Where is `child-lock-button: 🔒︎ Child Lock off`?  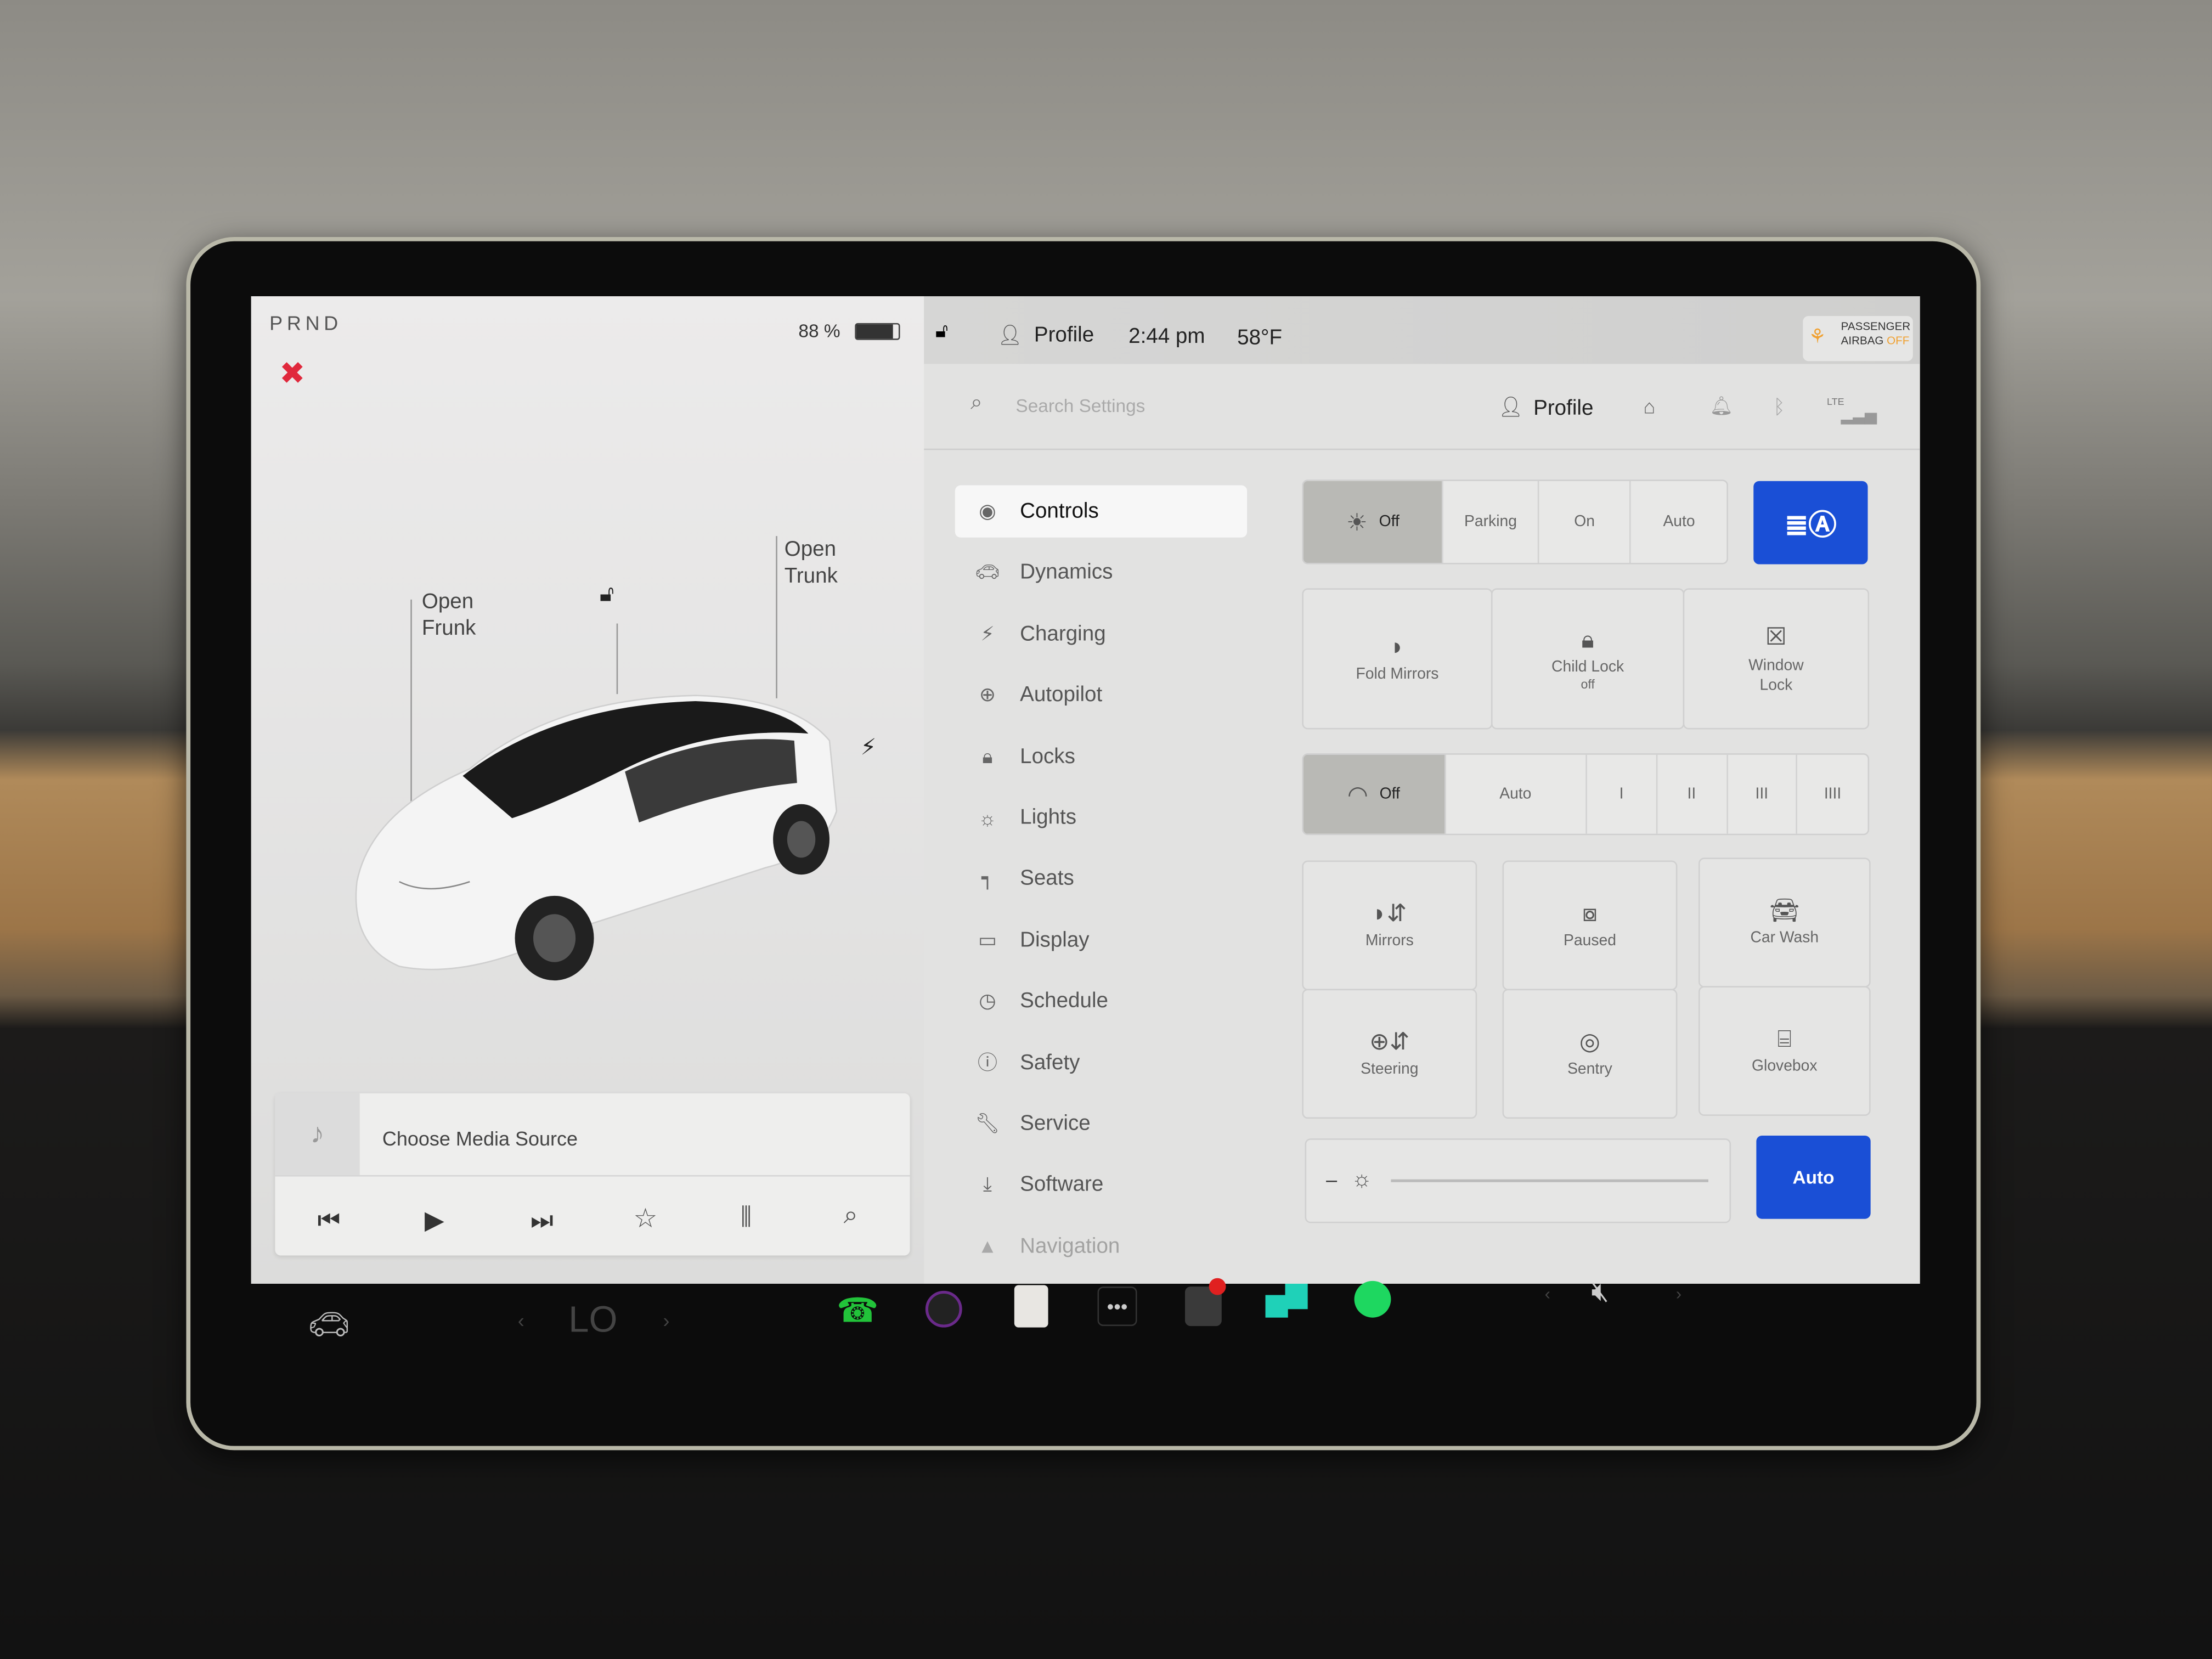
child-lock-button: 🔒︎ Child Lock off is located at coordinates (1588, 659).